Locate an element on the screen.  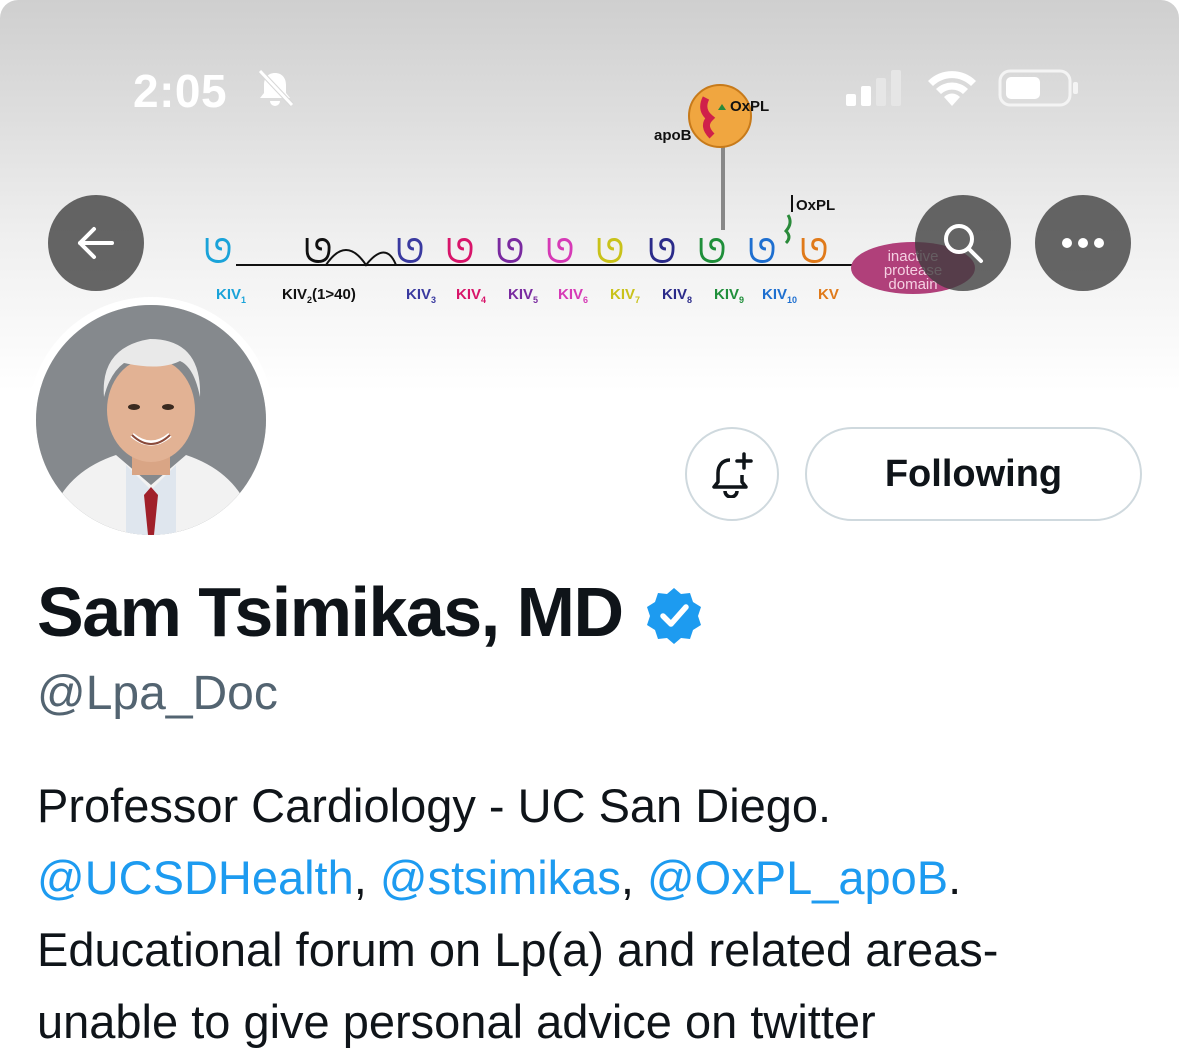
search-button is located at coordinates (963, 243).